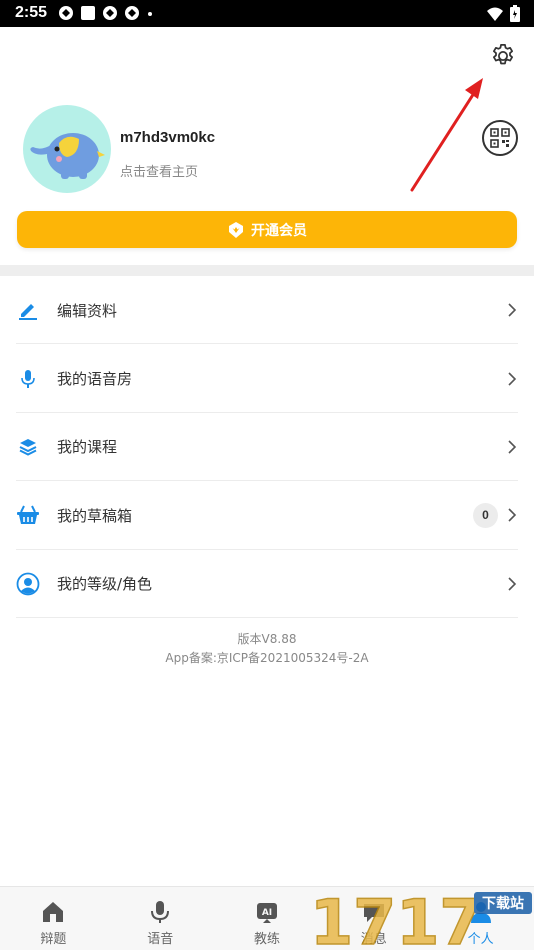  Describe the element at coordinates (267, 379) in the screenshot. I see `menu-item-voice-room: 我的语音房` at that location.